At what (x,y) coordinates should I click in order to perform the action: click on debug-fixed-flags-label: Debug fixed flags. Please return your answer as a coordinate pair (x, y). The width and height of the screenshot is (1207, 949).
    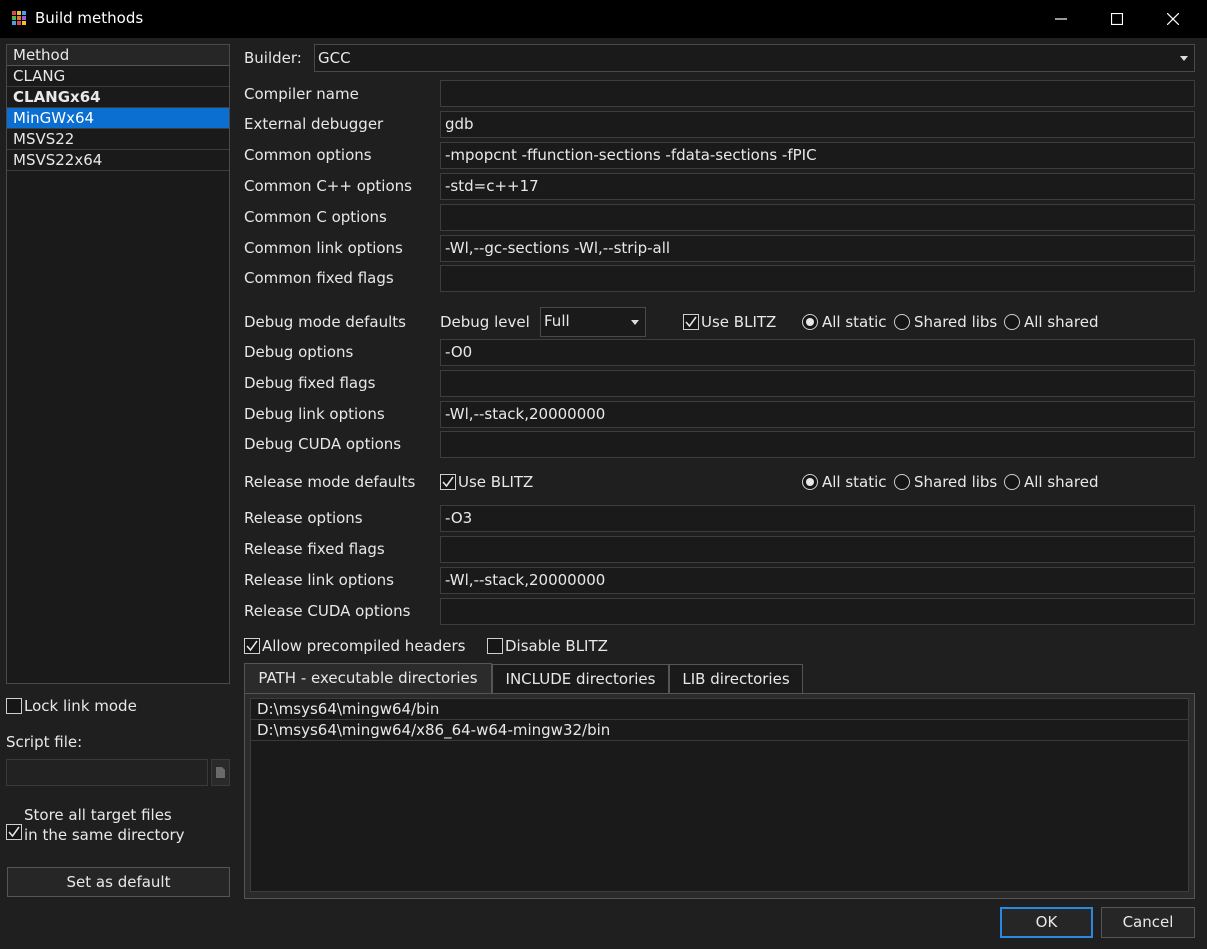
    Looking at the image, I should click on (310, 383).